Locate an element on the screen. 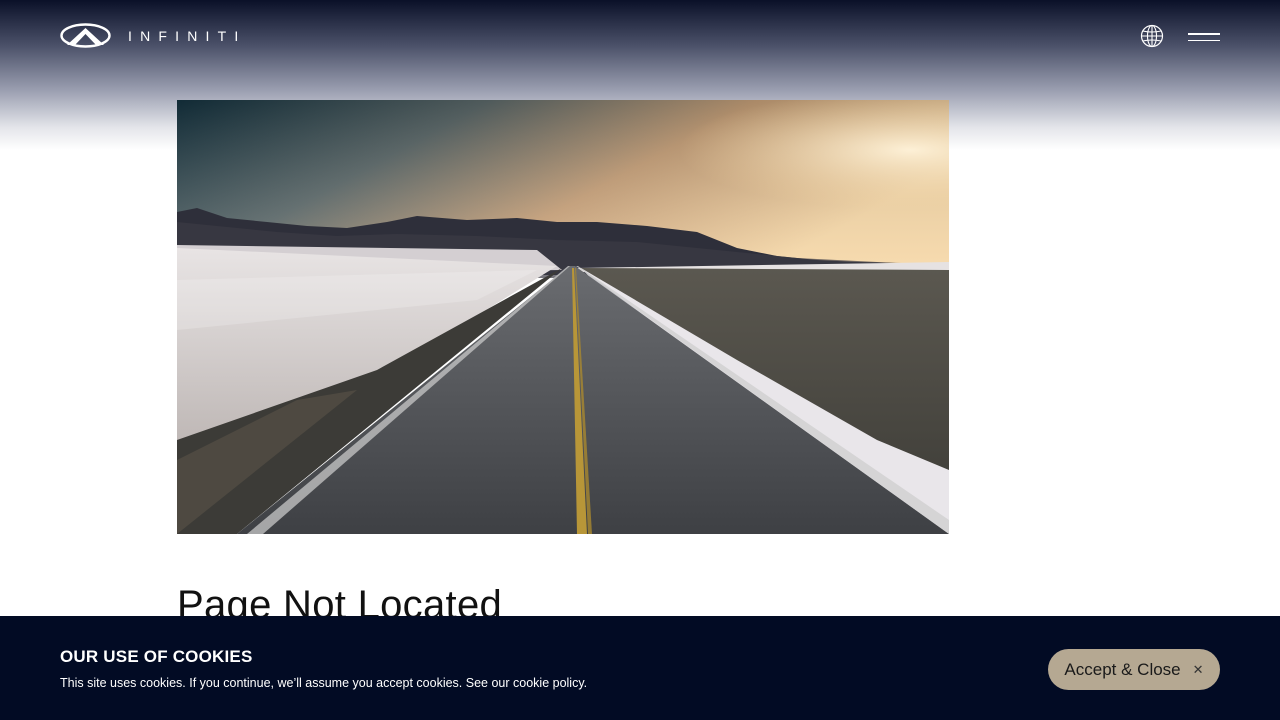 The width and height of the screenshot is (1280, 720). brand-wordmark: INFINITI is located at coordinates (187, 35).